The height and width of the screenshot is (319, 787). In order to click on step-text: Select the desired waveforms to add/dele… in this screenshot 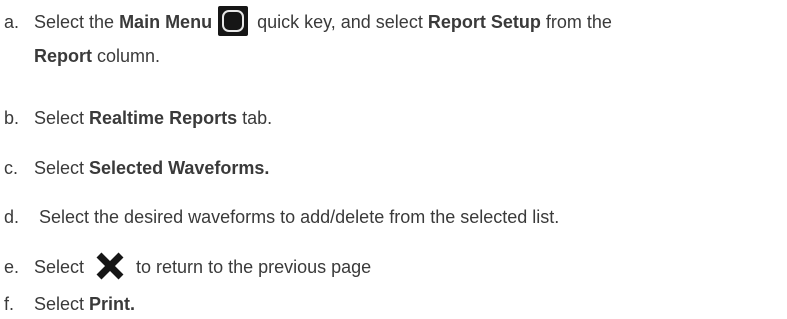, I will do `click(297, 217)`.